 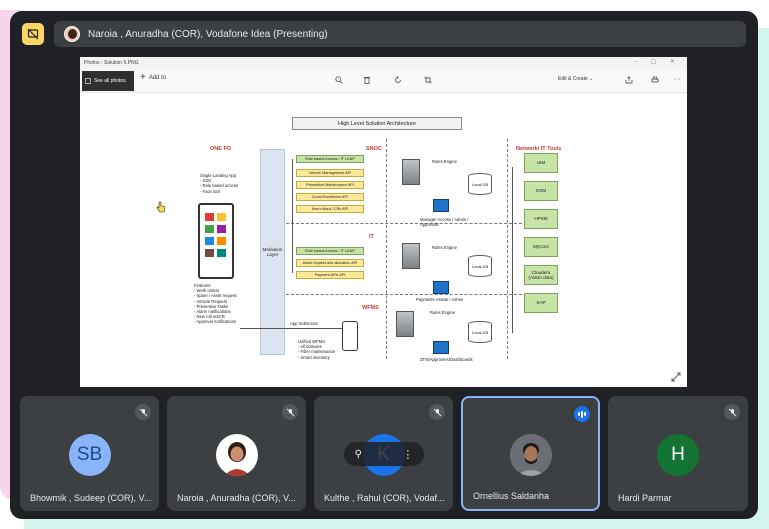 I want to click on snoc-api-box: Role based Access / IT LDAP, so click(x=330, y=159).